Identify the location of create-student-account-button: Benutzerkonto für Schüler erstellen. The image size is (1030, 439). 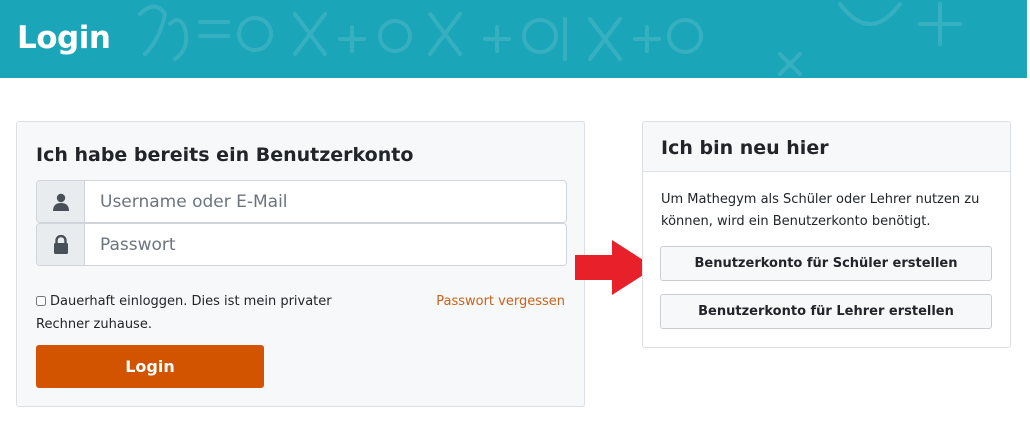
(826, 263).